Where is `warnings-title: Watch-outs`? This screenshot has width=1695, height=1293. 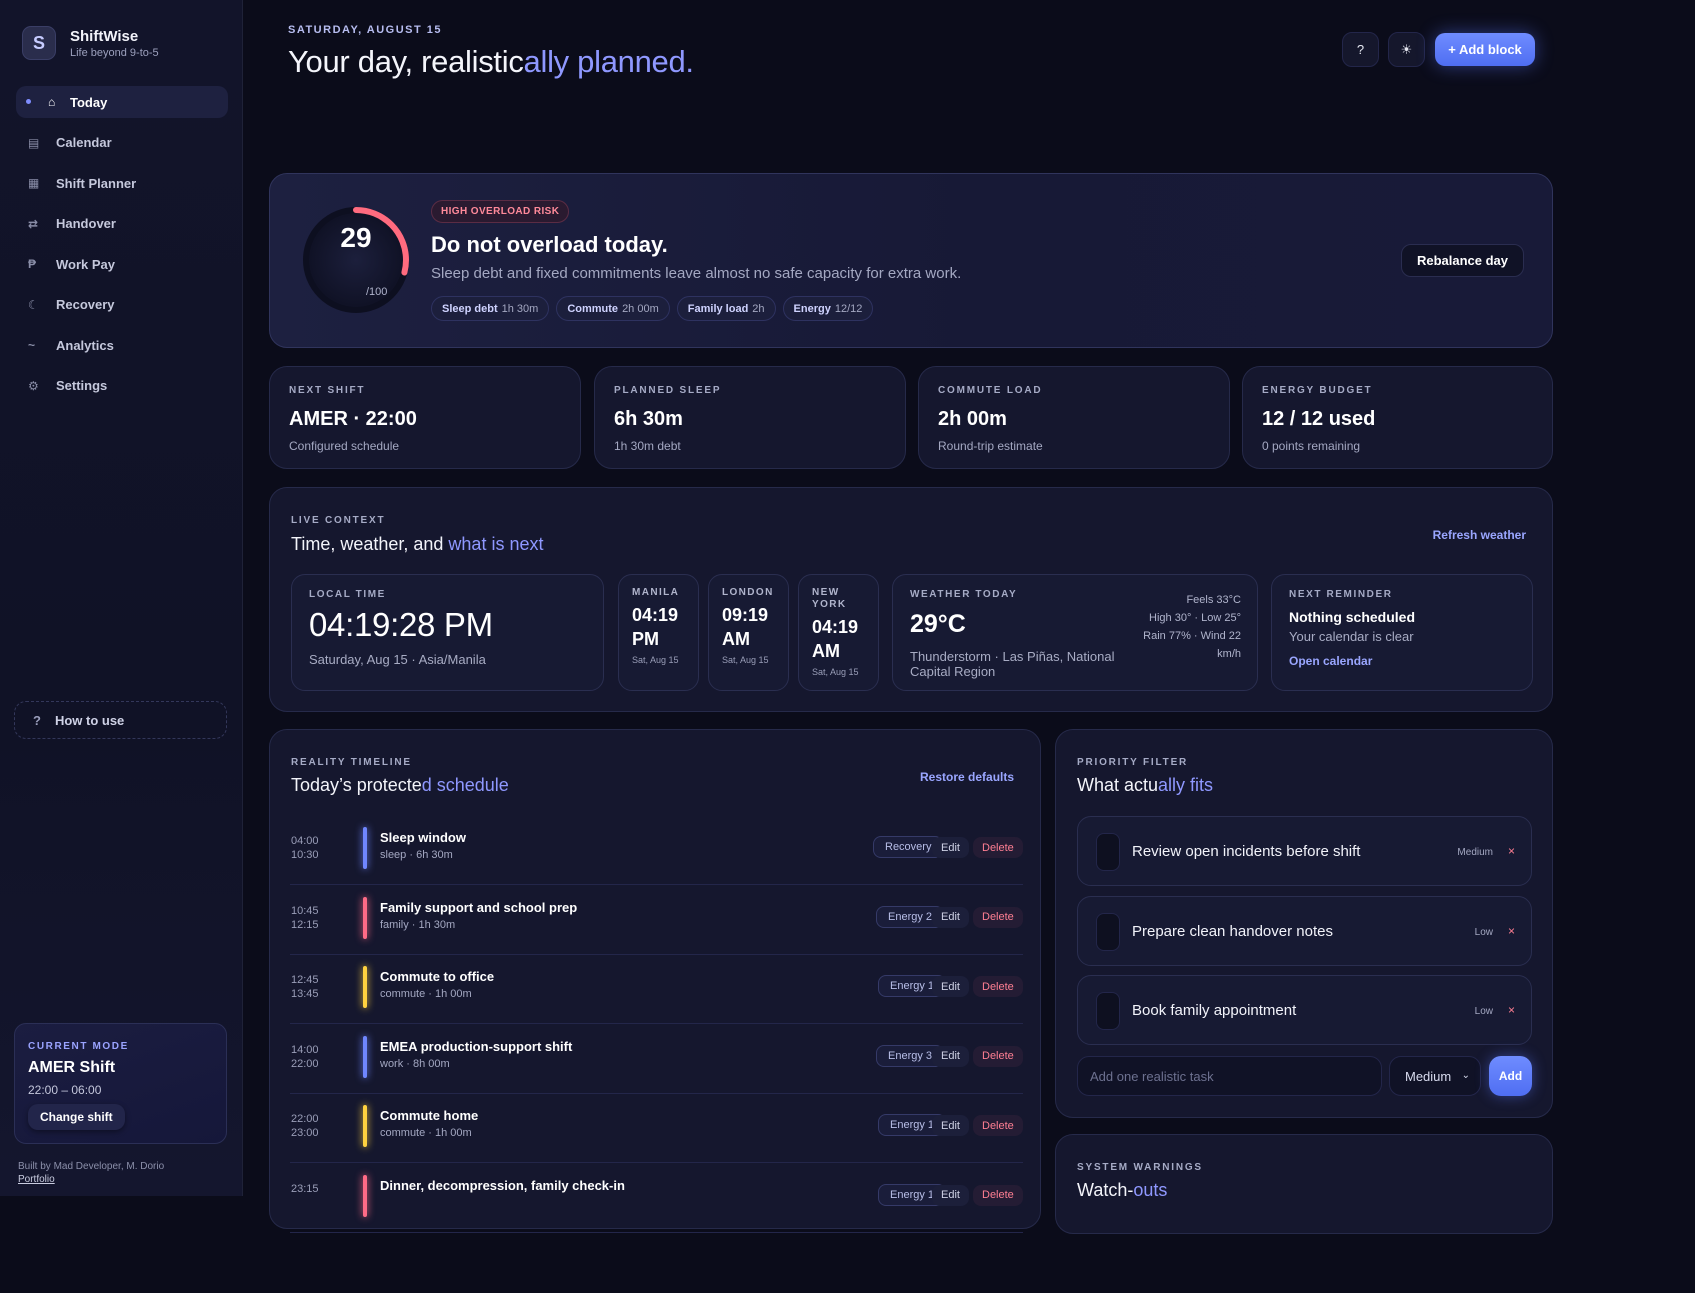 warnings-title: Watch-outs is located at coordinates (1122, 1190).